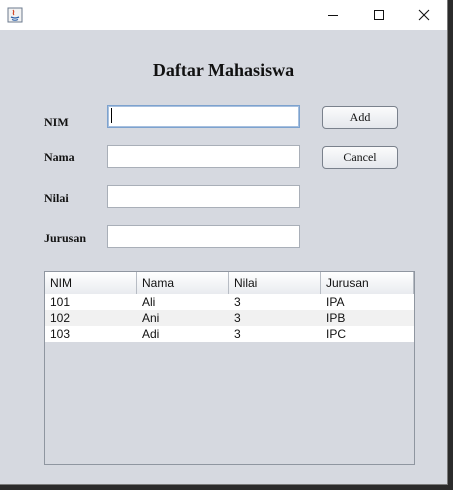  I want to click on add-button: Add, so click(360, 117).